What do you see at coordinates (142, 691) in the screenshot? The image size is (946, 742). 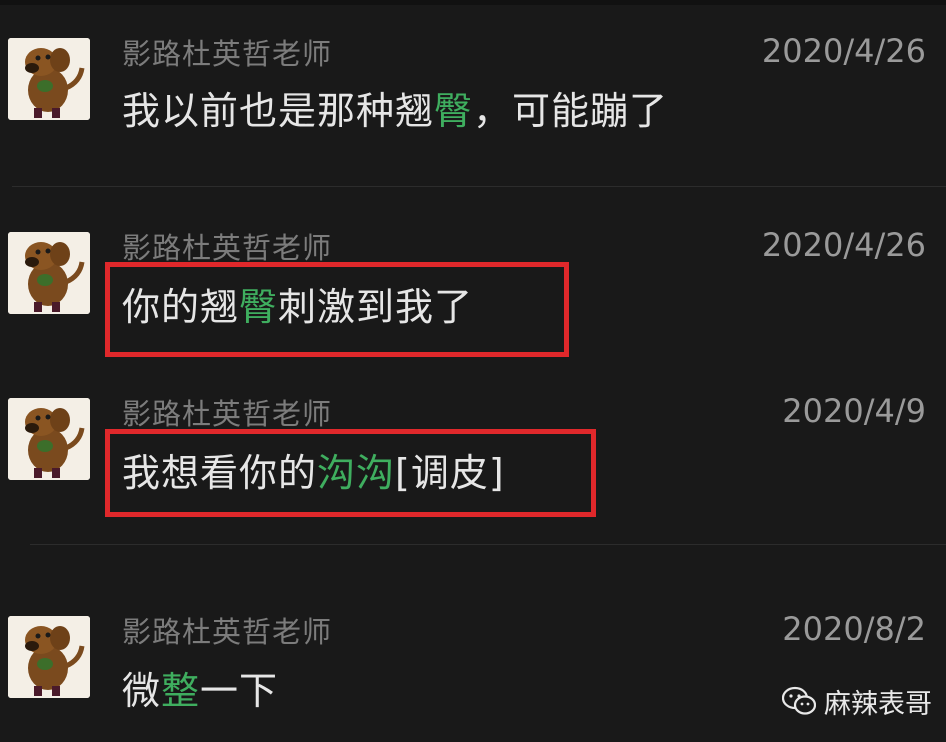 I see `text-segment: 微` at bounding box center [142, 691].